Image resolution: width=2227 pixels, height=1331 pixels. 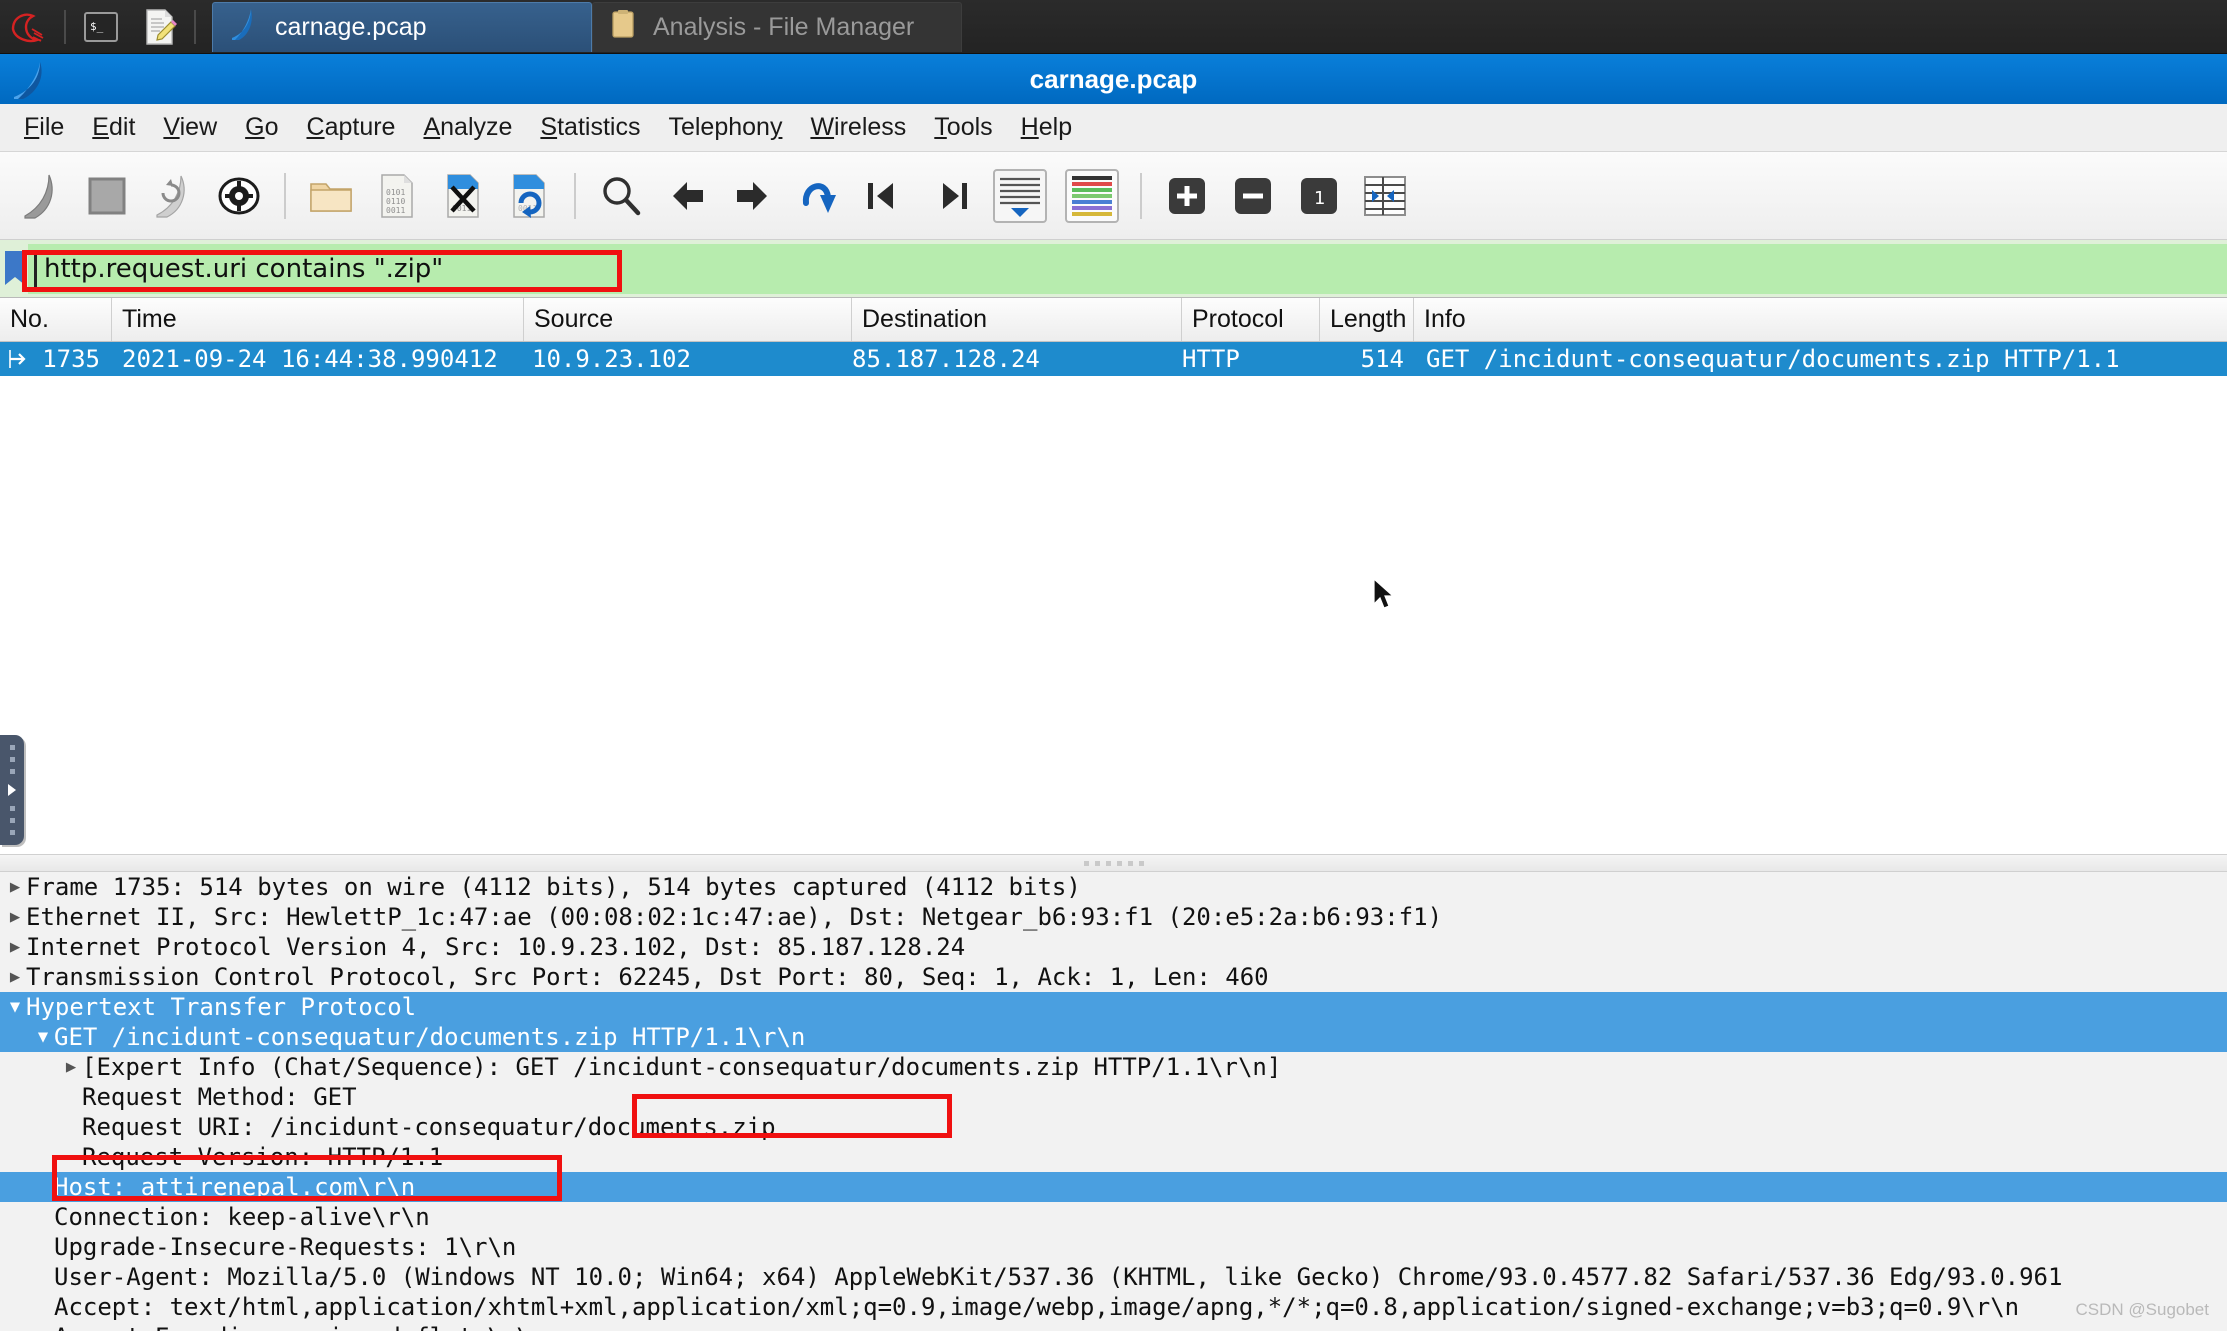 I want to click on column-header-source: Source, so click(x=688, y=319).